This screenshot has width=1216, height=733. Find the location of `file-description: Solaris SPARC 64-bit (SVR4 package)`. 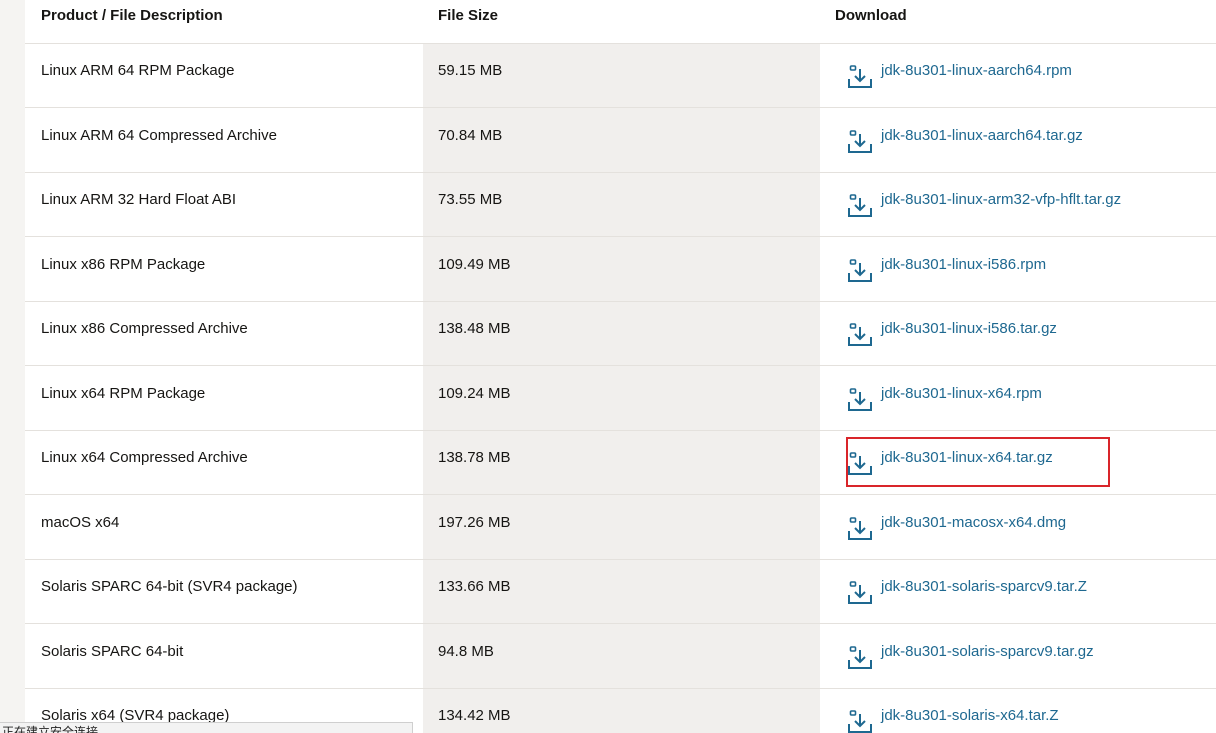

file-description: Solaris SPARC 64-bit (SVR4 package) is located at coordinates (169, 586).